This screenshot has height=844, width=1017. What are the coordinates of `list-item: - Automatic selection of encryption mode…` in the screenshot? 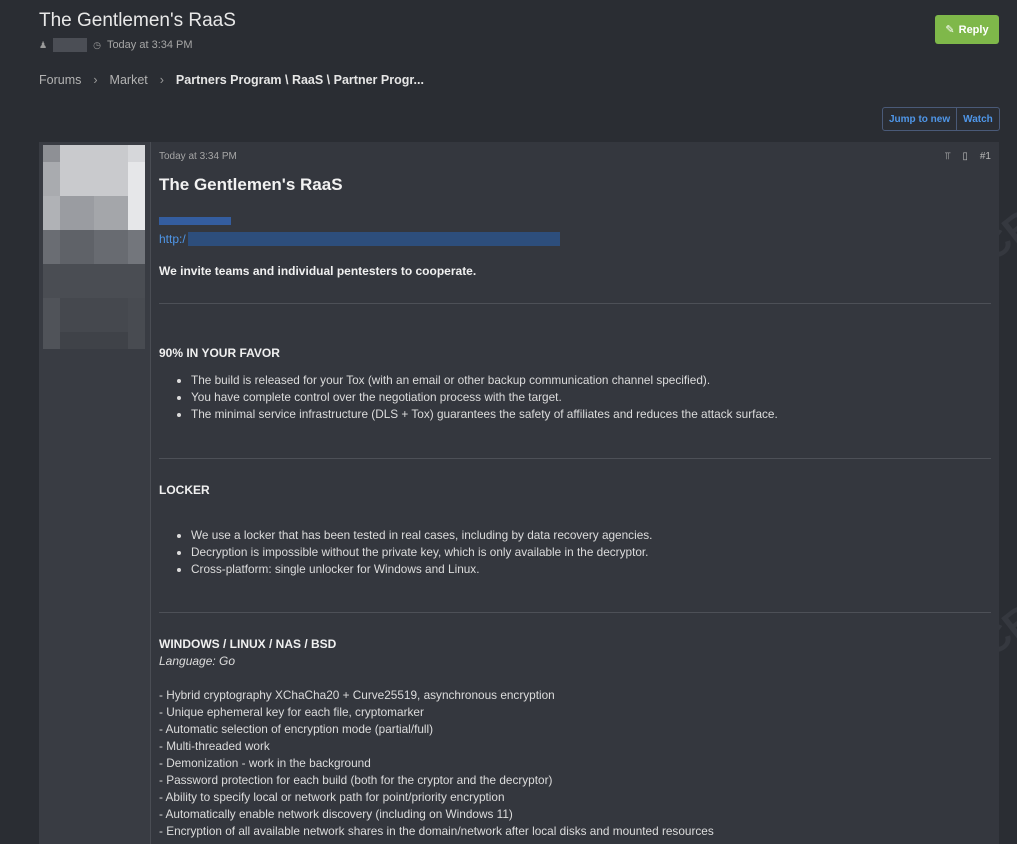 It's located at (296, 729).